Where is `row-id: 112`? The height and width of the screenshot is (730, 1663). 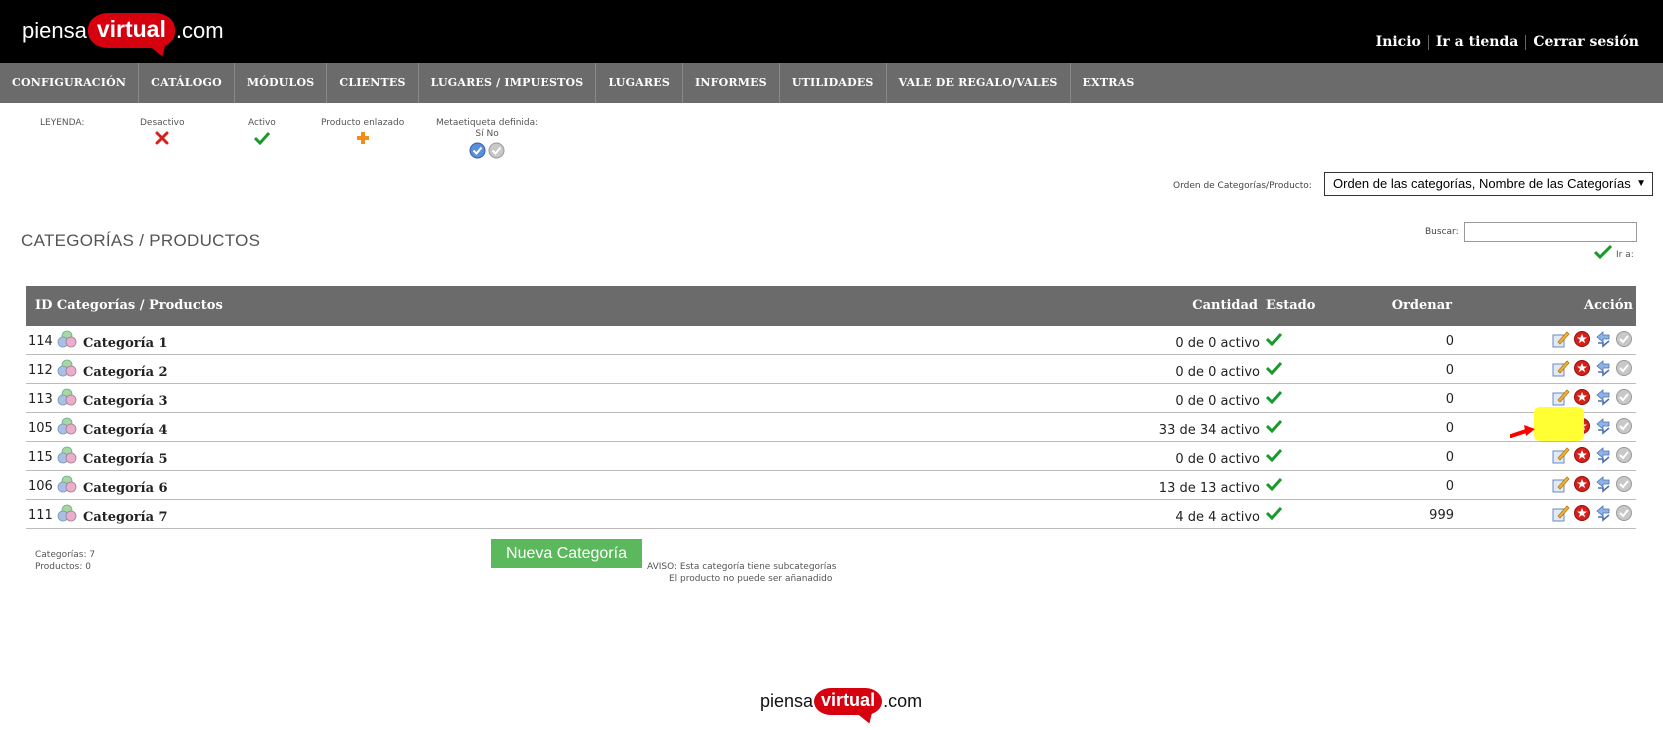 row-id: 112 is located at coordinates (40, 370).